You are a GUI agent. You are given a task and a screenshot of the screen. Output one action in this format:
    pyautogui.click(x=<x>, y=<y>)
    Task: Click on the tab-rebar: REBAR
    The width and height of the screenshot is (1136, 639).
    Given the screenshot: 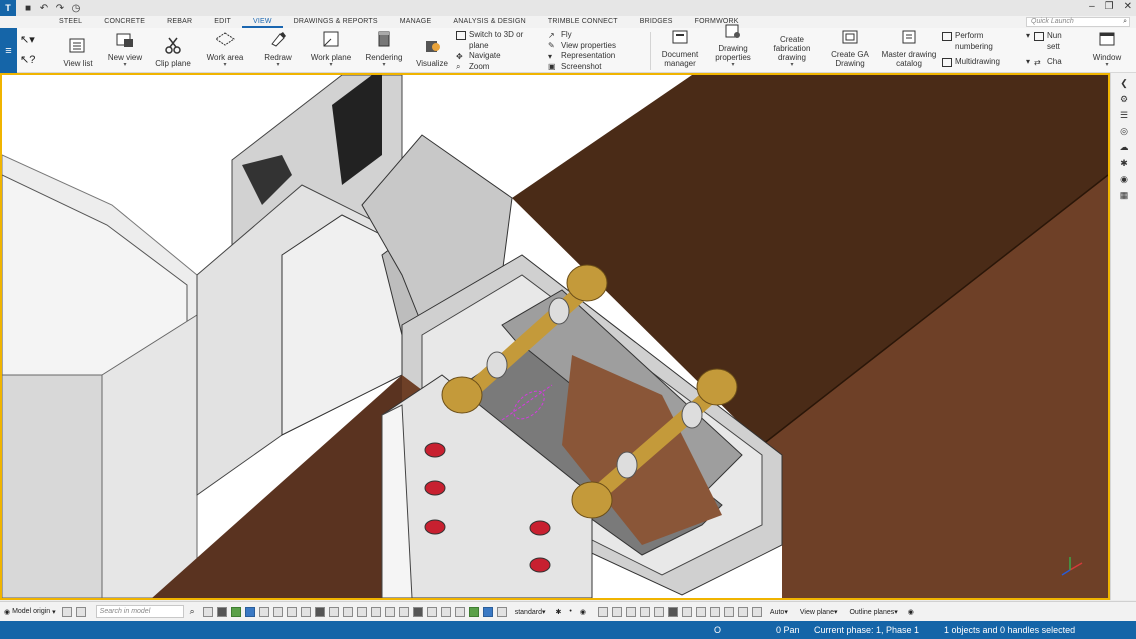 What is the action you would take?
    pyautogui.click(x=179, y=22)
    